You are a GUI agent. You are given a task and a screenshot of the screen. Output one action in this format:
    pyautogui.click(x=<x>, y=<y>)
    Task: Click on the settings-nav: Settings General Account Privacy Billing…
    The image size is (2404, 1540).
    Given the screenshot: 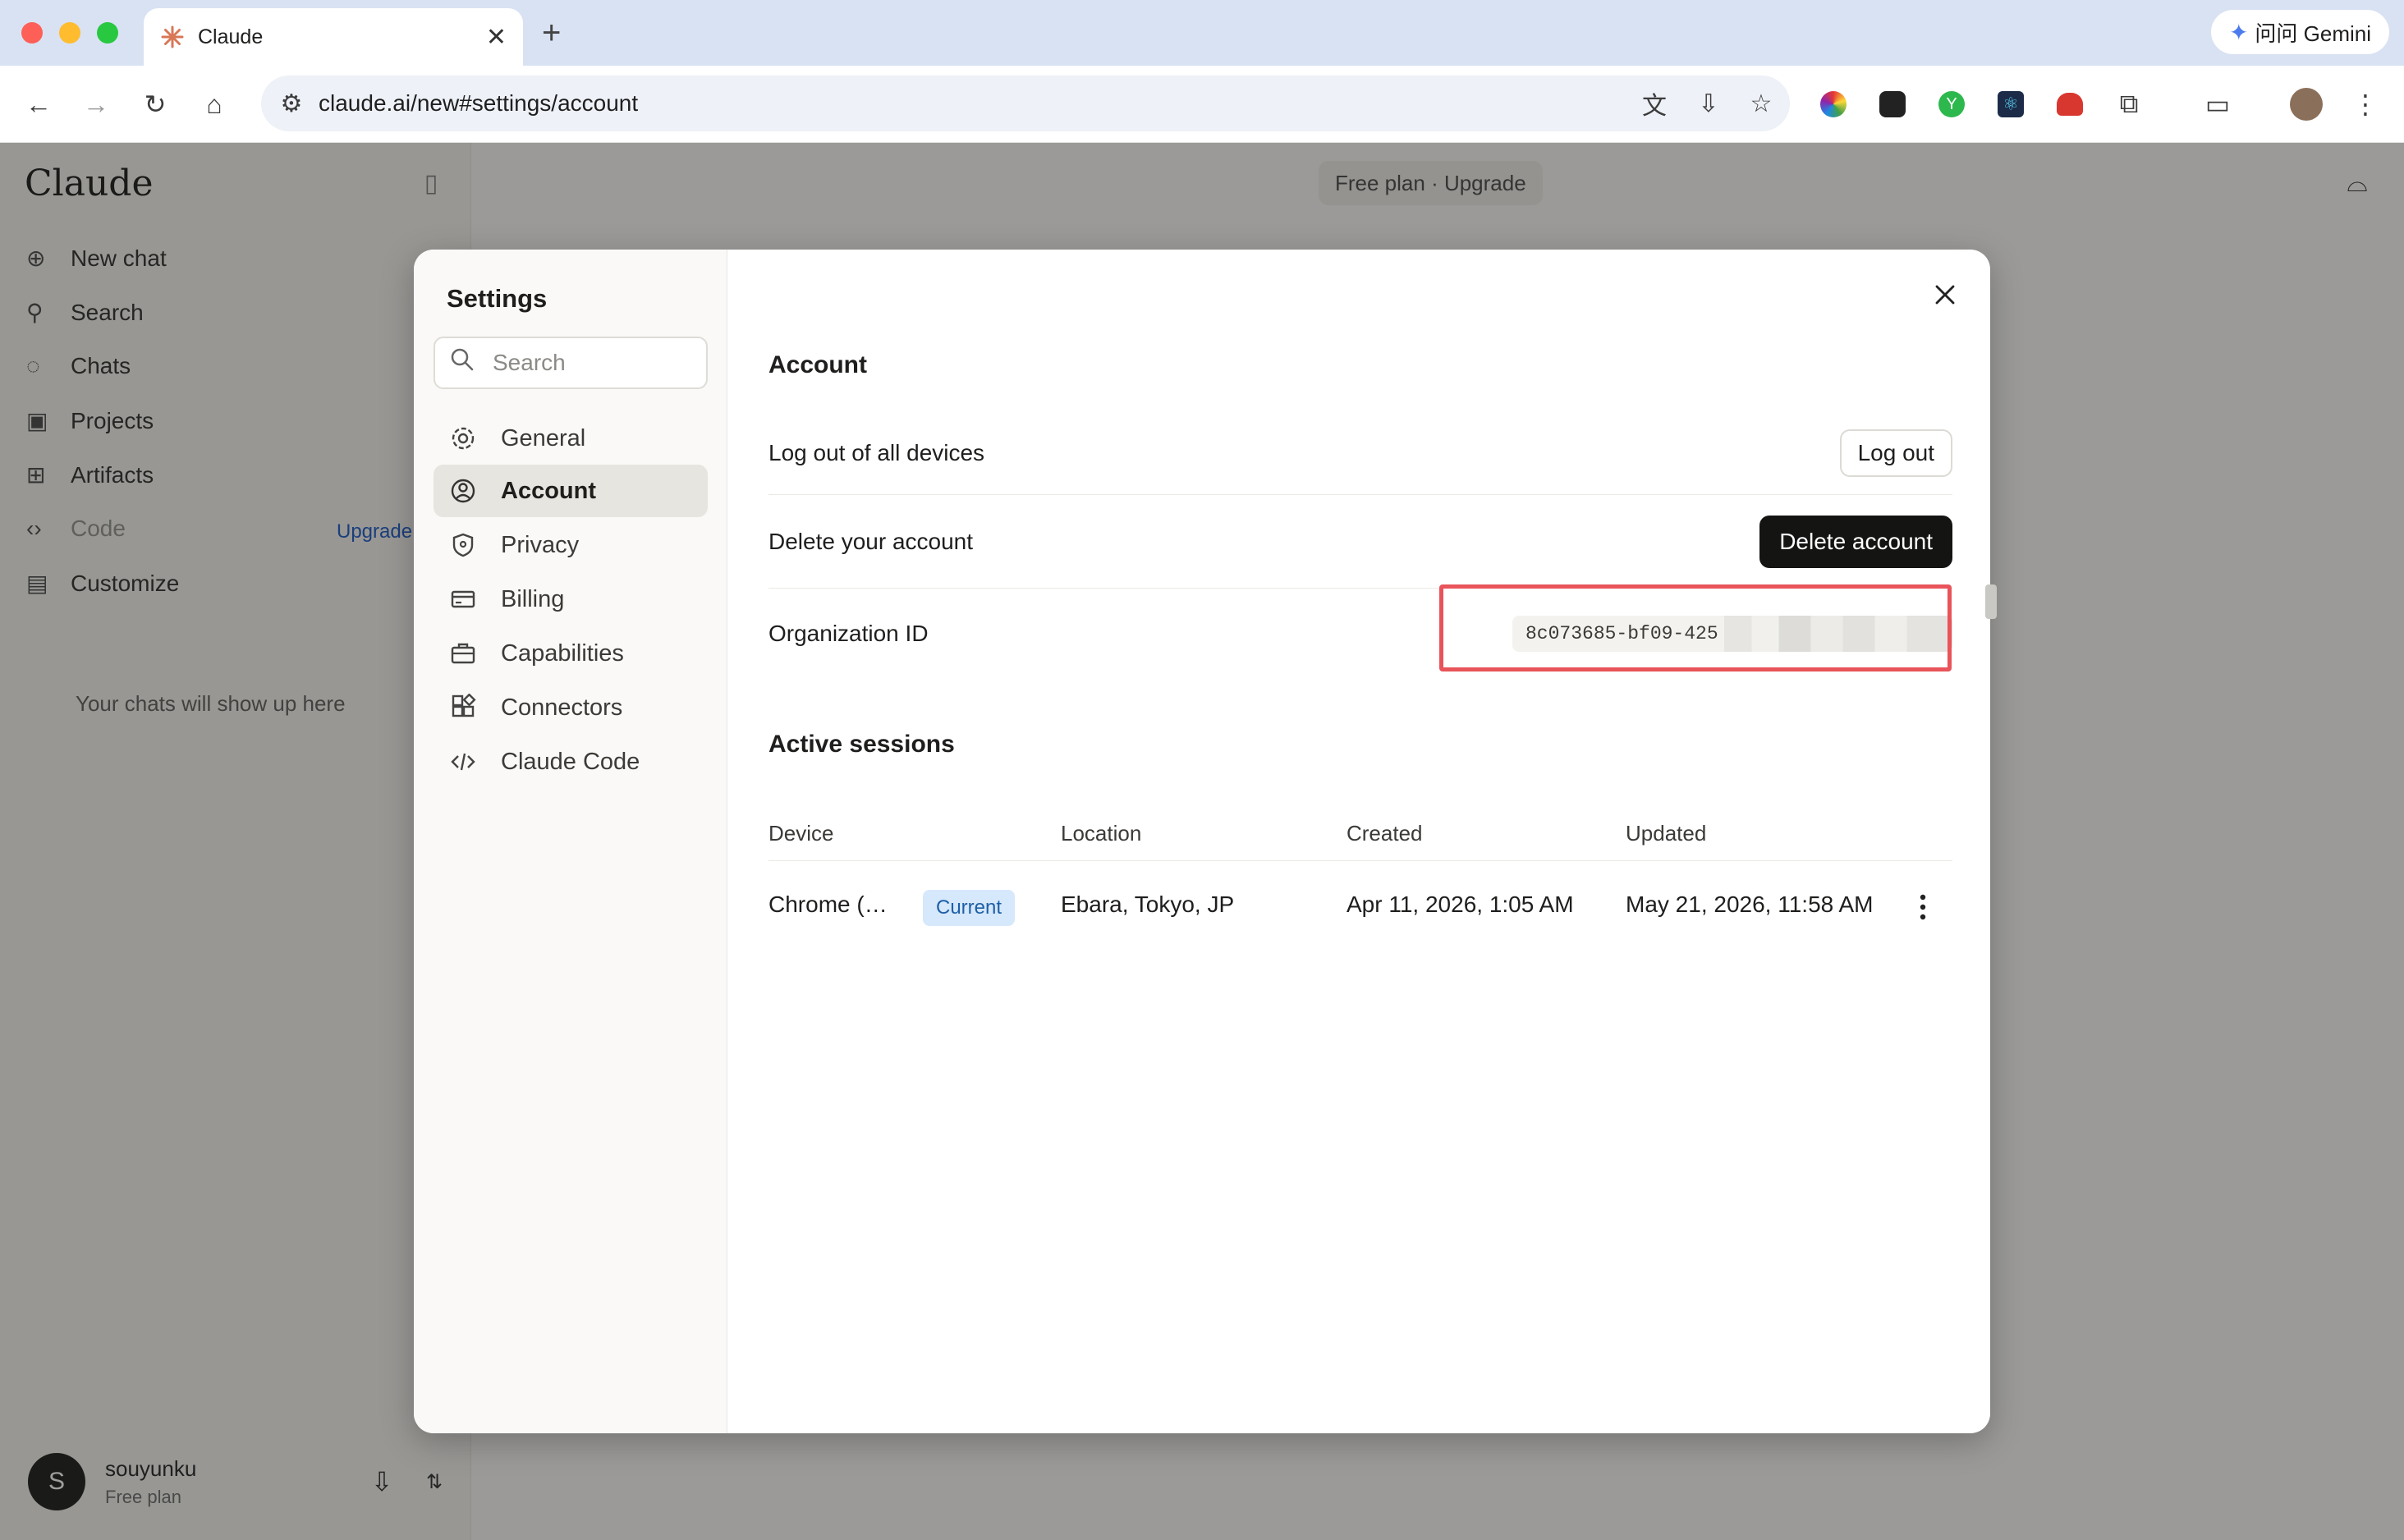 What is the action you would take?
    pyautogui.click(x=570, y=842)
    